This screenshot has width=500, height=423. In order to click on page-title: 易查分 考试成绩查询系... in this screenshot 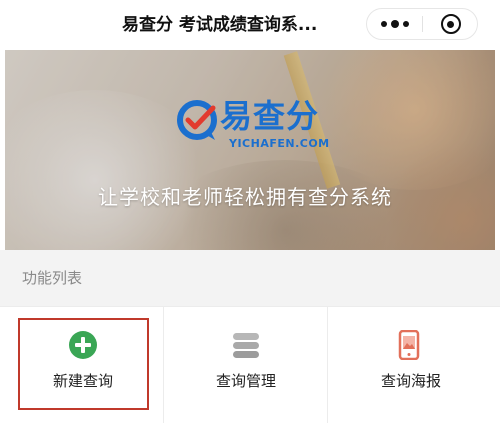, I will do `click(220, 25)`.